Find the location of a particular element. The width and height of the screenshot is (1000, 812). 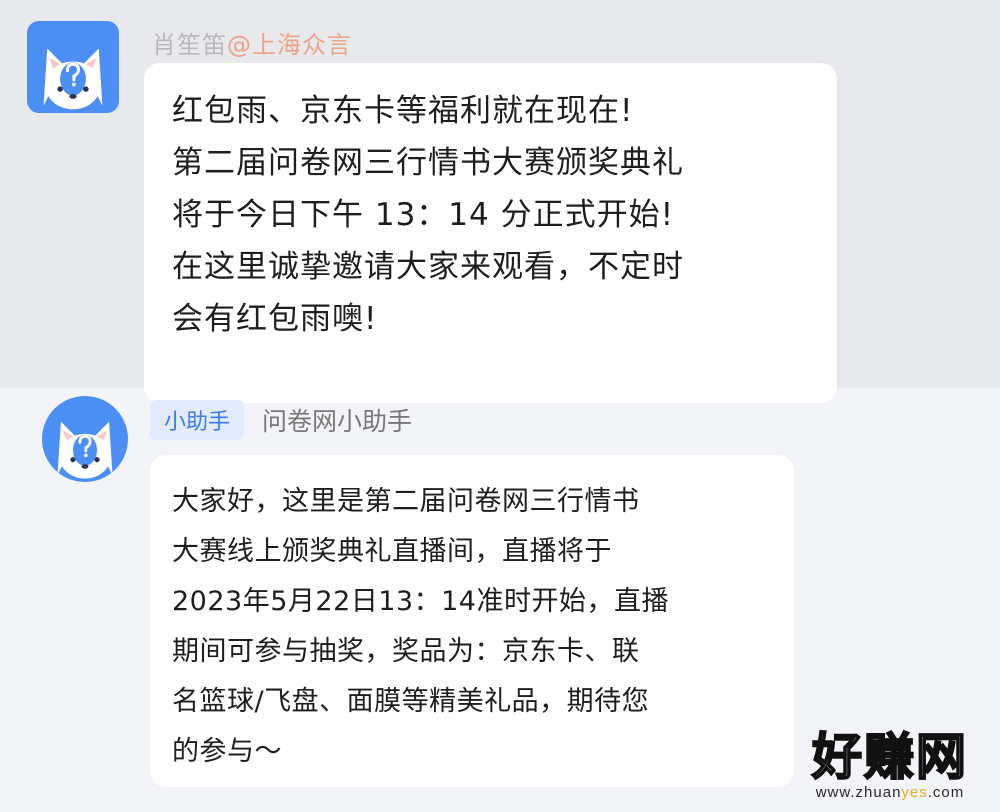

sender-name: 肖笙笛 is located at coordinates (189, 44).